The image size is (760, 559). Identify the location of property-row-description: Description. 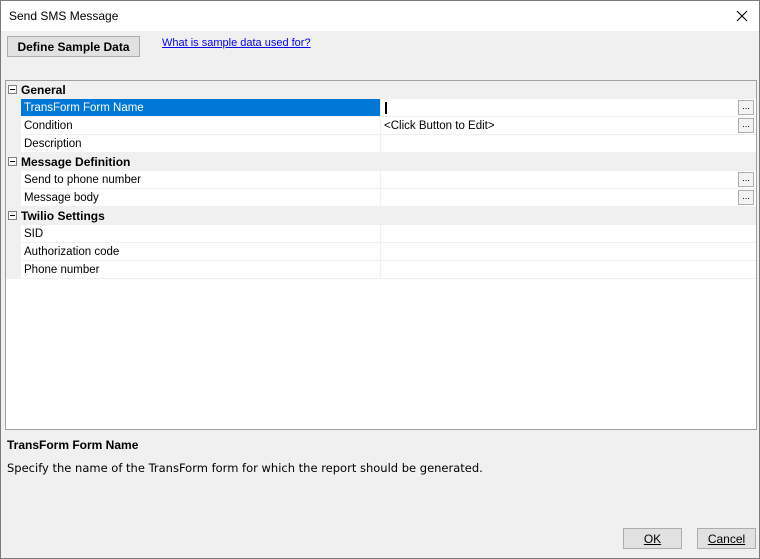
(381, 144).